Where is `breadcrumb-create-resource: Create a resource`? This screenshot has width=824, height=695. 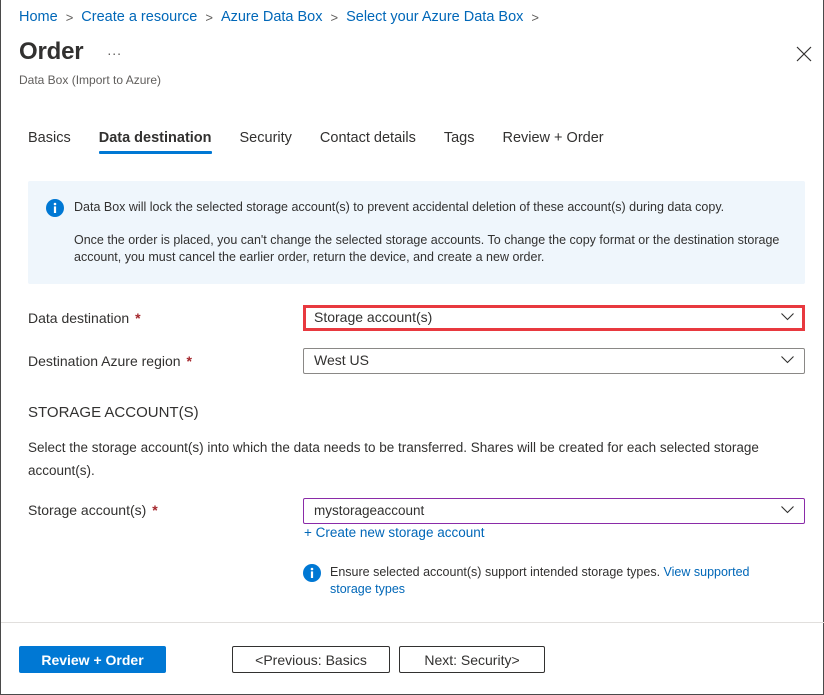
breadcrumb-create-resource: Create a resource is located at coordinates (139, 17).